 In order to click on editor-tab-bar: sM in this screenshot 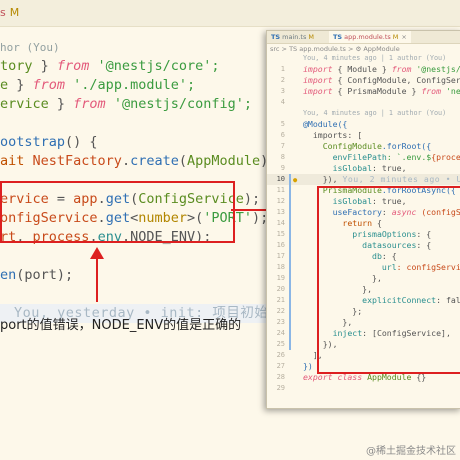, I will do `click(230, 13)`.